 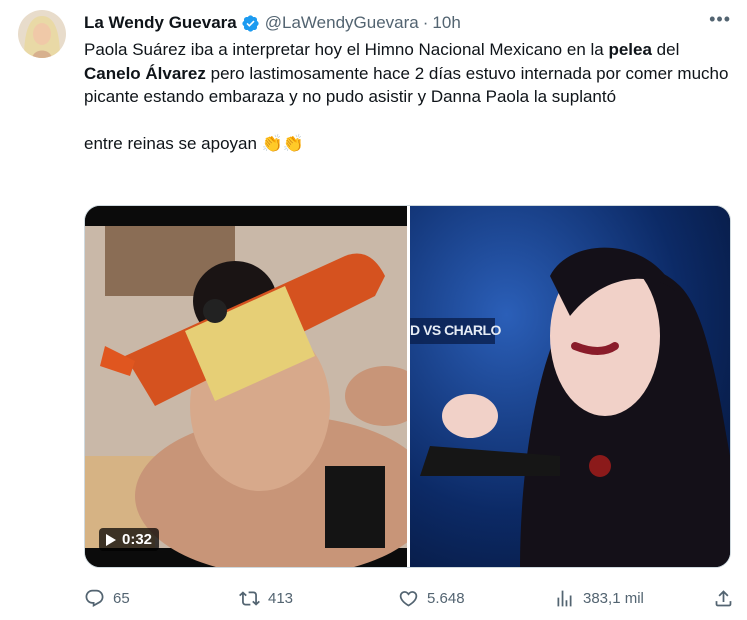 I want to click on views-count: 383,1 mil, so click(x=613, y=598).